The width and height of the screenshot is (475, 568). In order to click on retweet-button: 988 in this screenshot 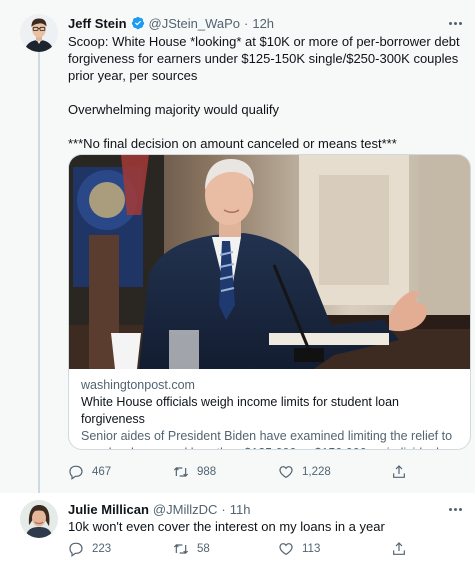, I will do `click(194, 472)`.